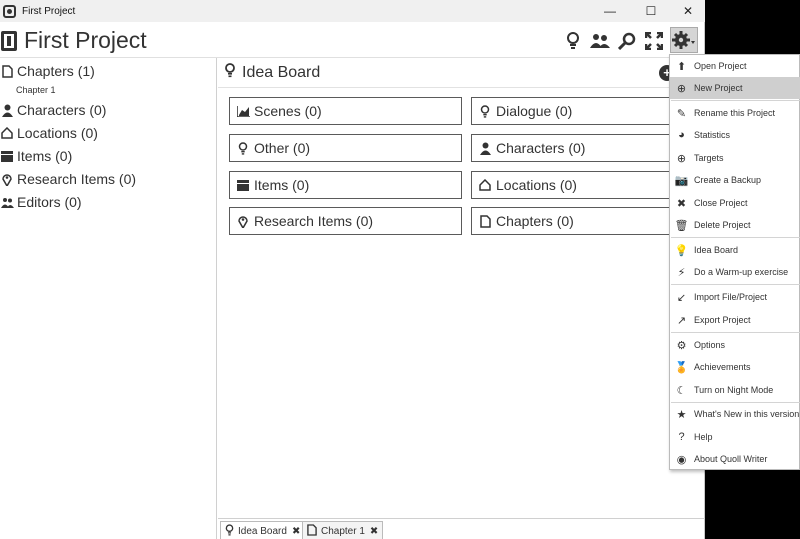  What do you see at coordinates (681, 437) in the screenshot?
I see `question-icon: ?` at bounding box center [681, 437].